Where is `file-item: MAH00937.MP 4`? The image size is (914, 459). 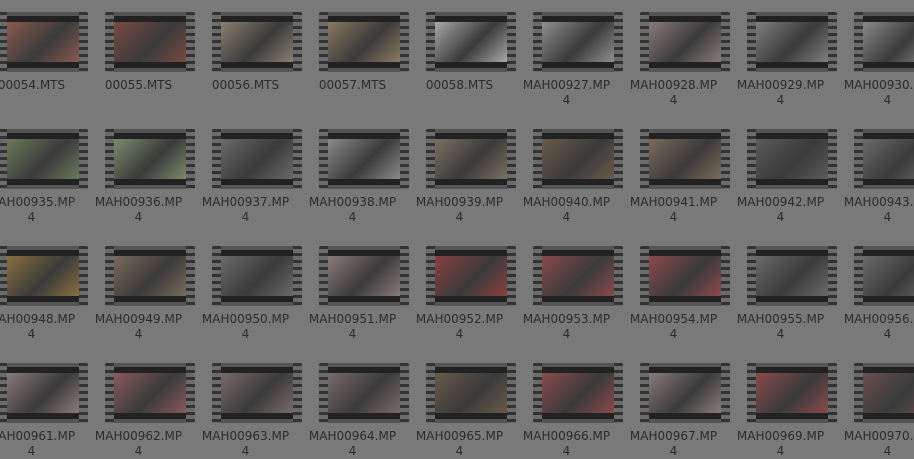
file-item: MAH00937.MP 4 is located at coordinates (247, 187).